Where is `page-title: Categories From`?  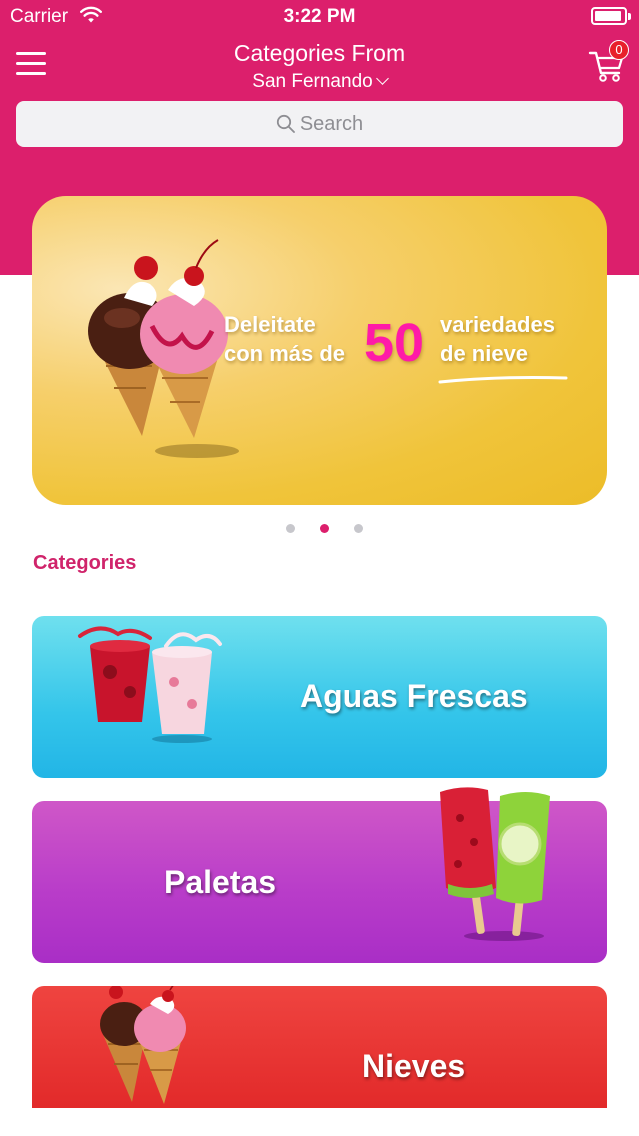 page-title: Categories From is located at coordinates (319, 53).